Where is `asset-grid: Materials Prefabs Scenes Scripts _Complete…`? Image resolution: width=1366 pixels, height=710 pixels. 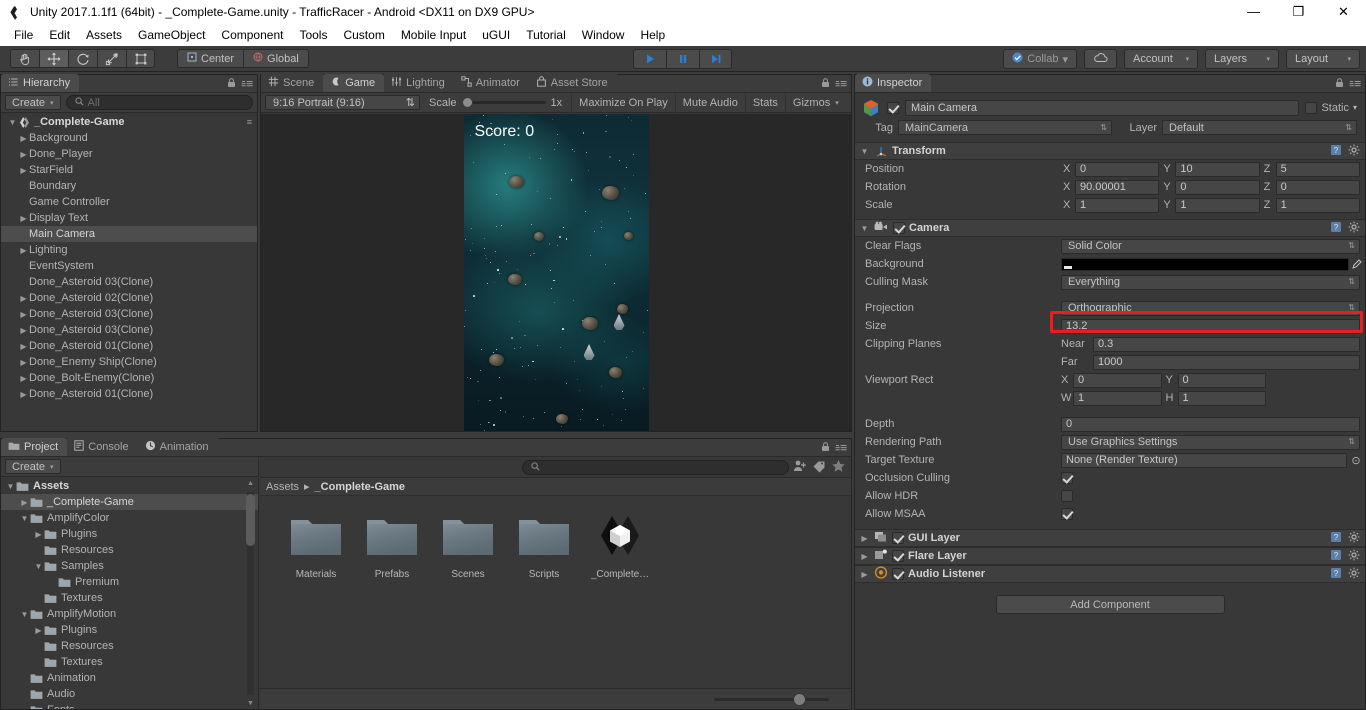
asset-grid: Materials Prefabs Scenes Scripts _Complete… is located at coordinates (555, 592).